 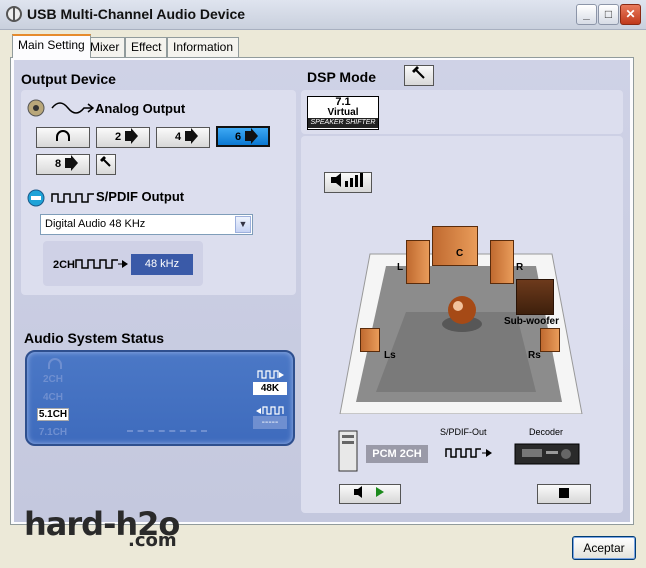 I want to click on speaker-surround-left, so click(x=370, y=340).